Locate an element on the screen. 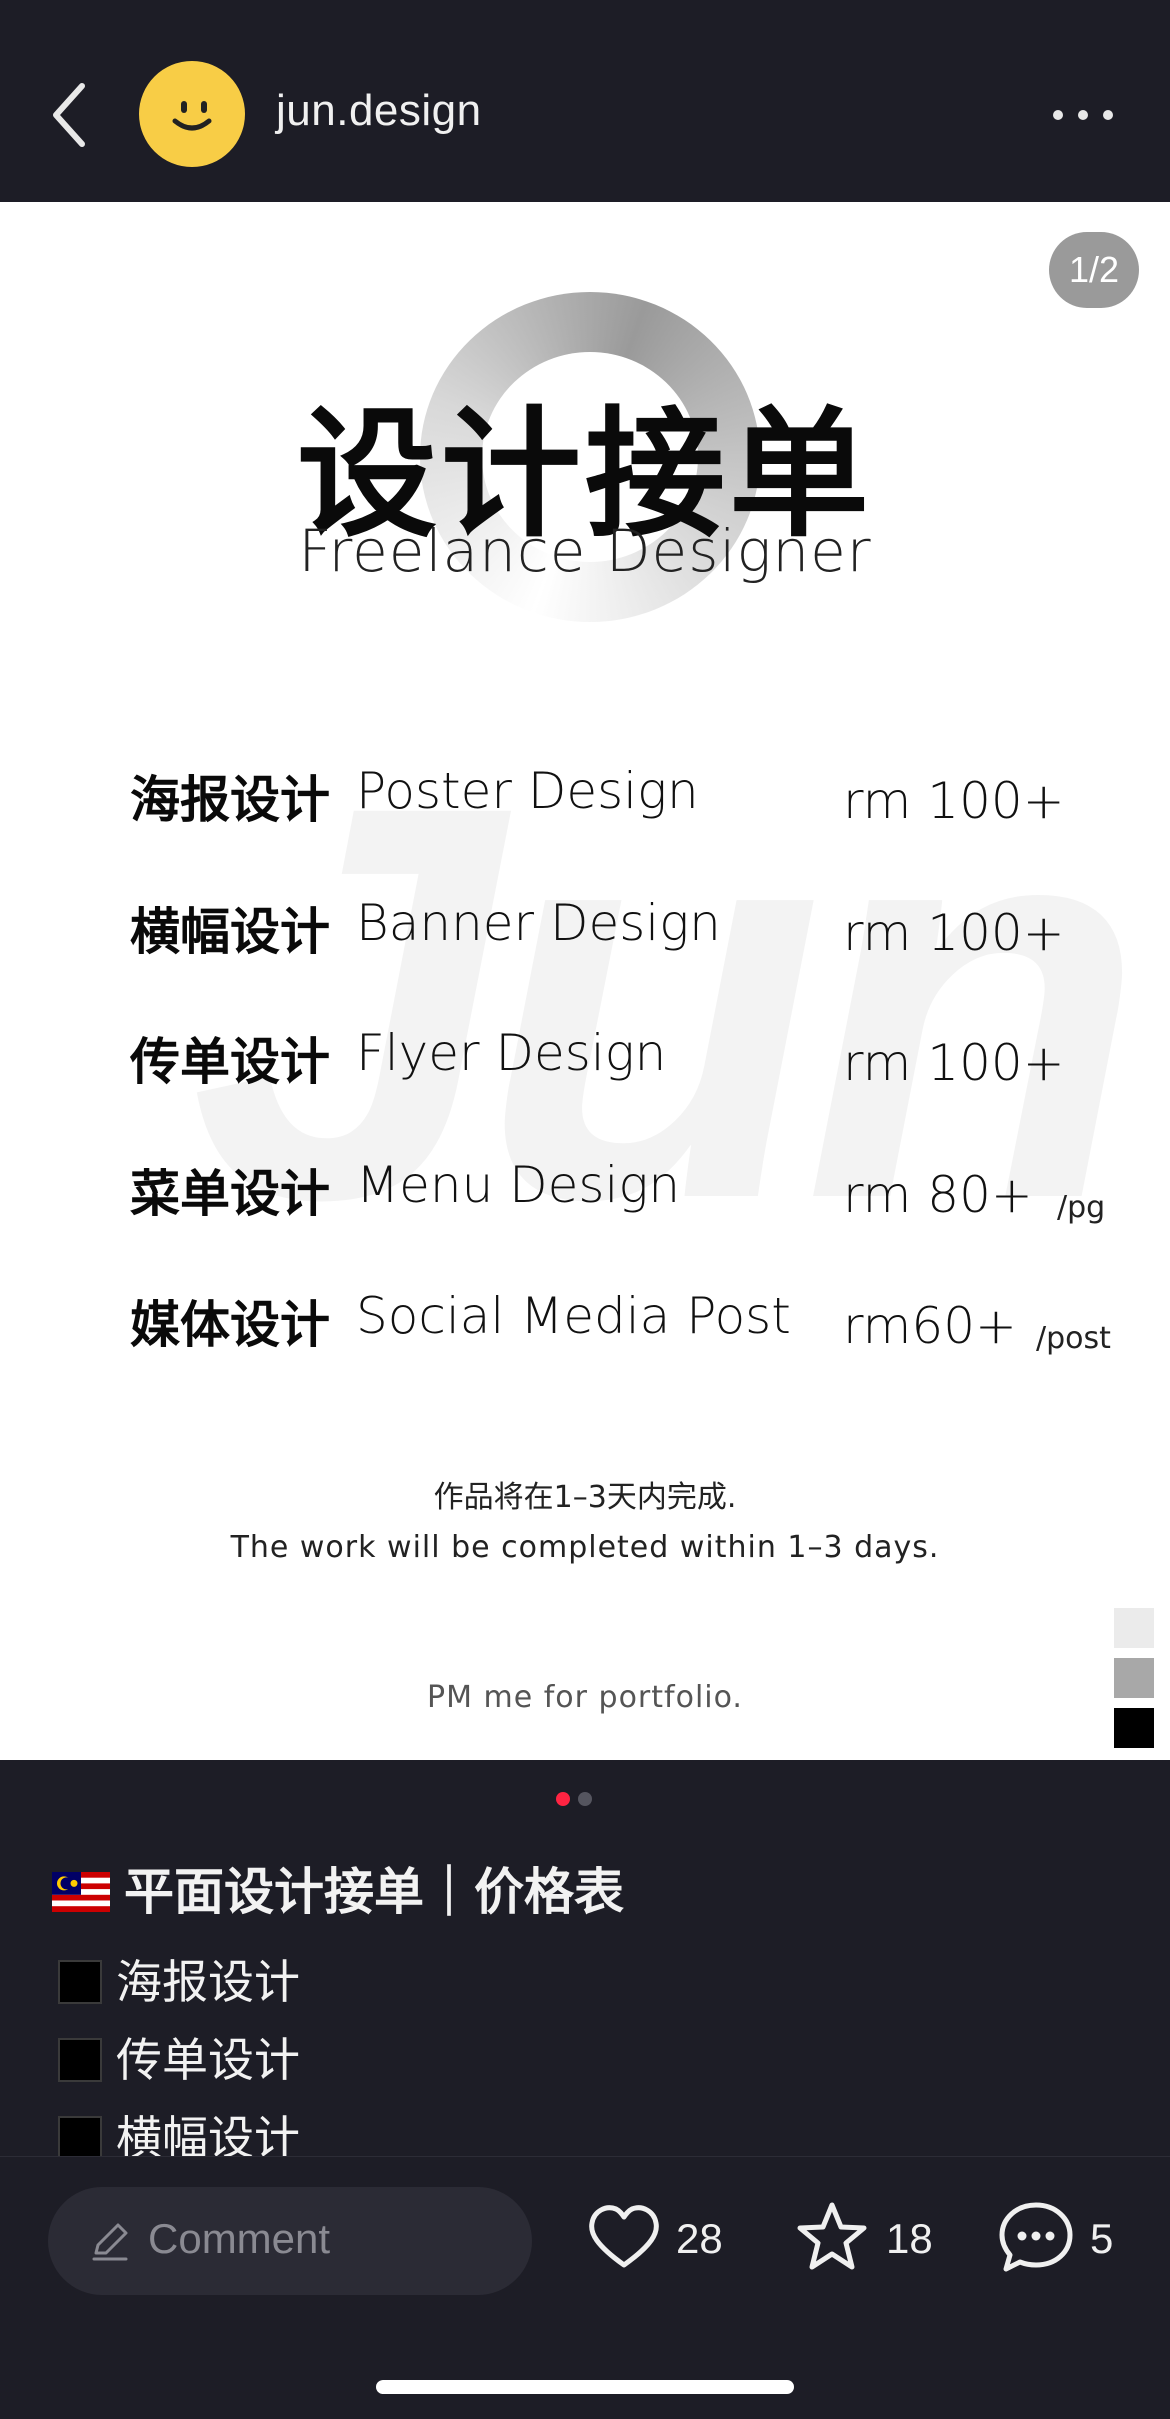 This screenshot has height=2419, width=1170. list-item: 传单设计 is located at coordinates (179, 2057).